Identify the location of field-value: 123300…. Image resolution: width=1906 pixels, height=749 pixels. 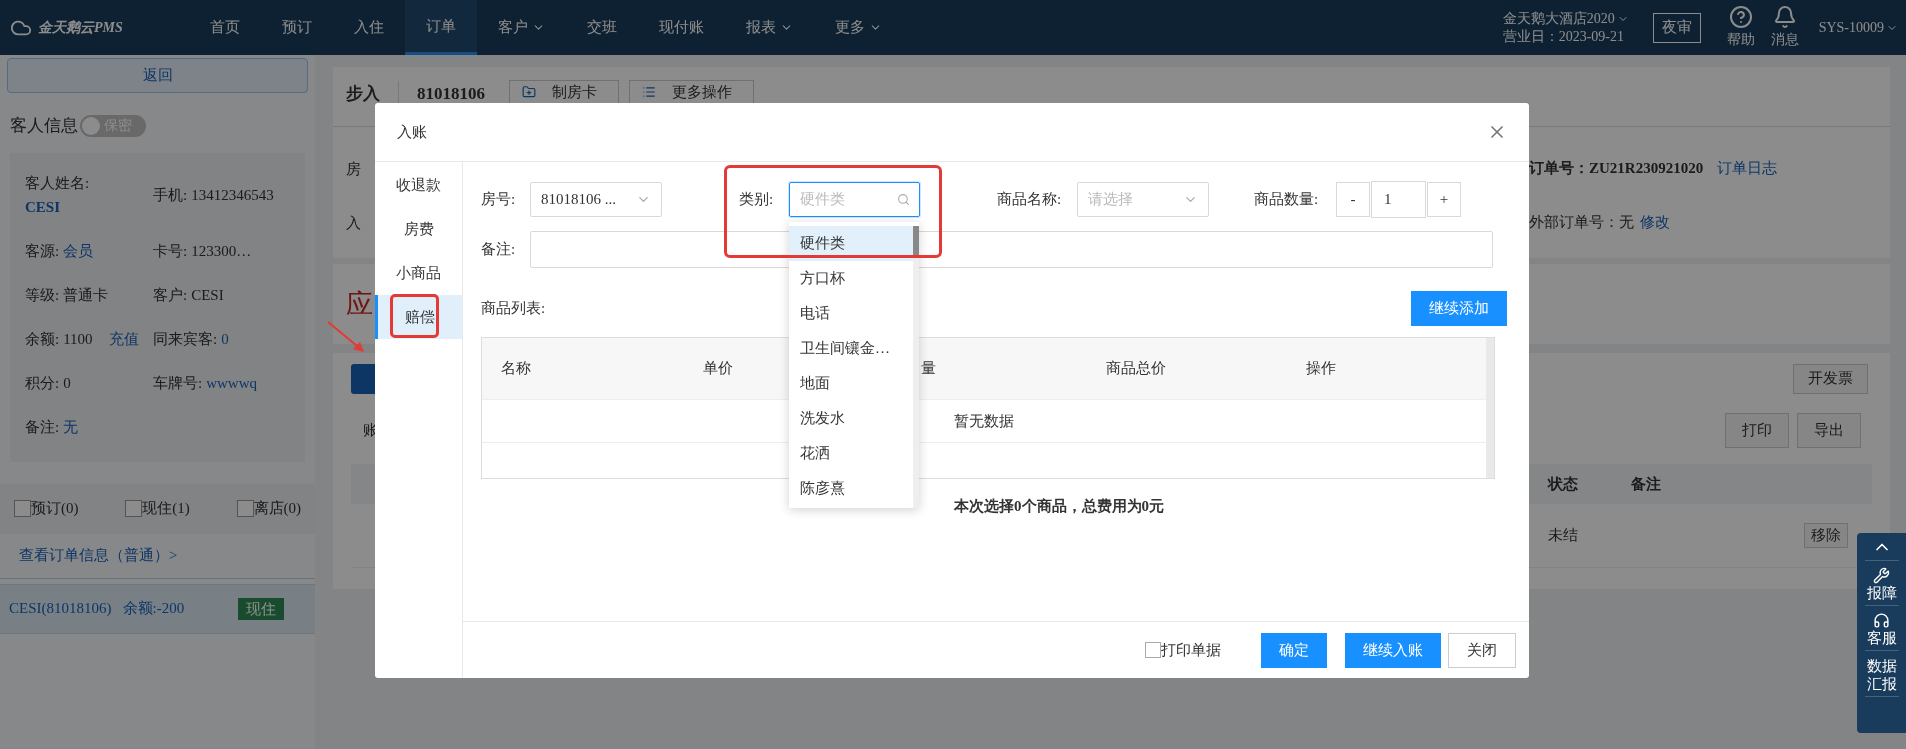
(221, 251).